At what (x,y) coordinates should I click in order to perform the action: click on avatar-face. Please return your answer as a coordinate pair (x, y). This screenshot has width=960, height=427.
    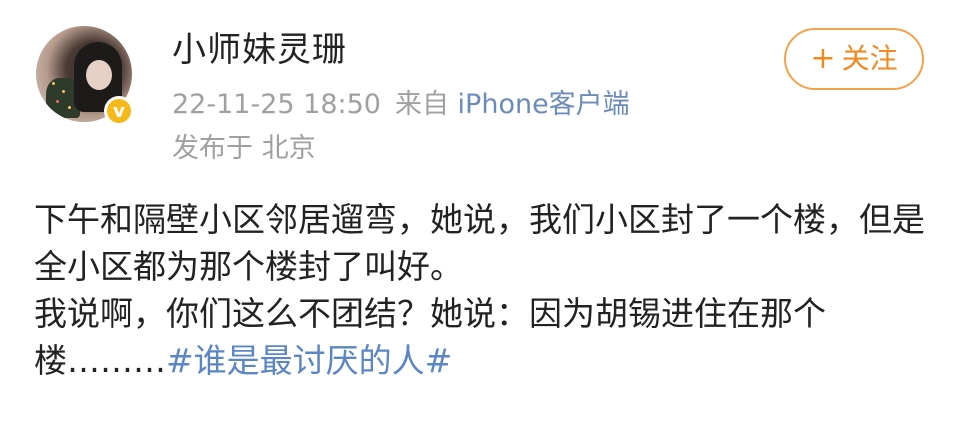
    Looking at the image, I should click on (99, 75).